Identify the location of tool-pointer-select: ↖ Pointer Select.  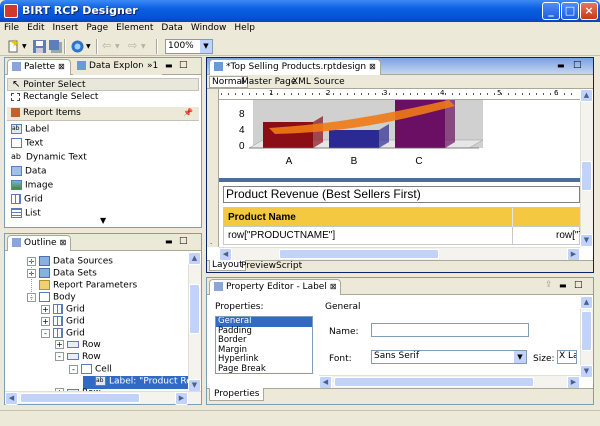
(103, 84).